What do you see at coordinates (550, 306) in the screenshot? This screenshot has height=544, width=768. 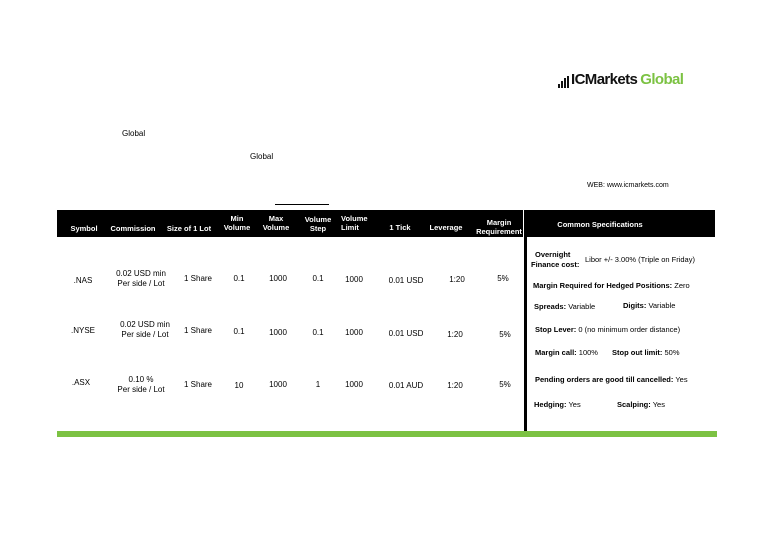 I see `spreads-label: Spreads:` at bounding box center [550, 306].